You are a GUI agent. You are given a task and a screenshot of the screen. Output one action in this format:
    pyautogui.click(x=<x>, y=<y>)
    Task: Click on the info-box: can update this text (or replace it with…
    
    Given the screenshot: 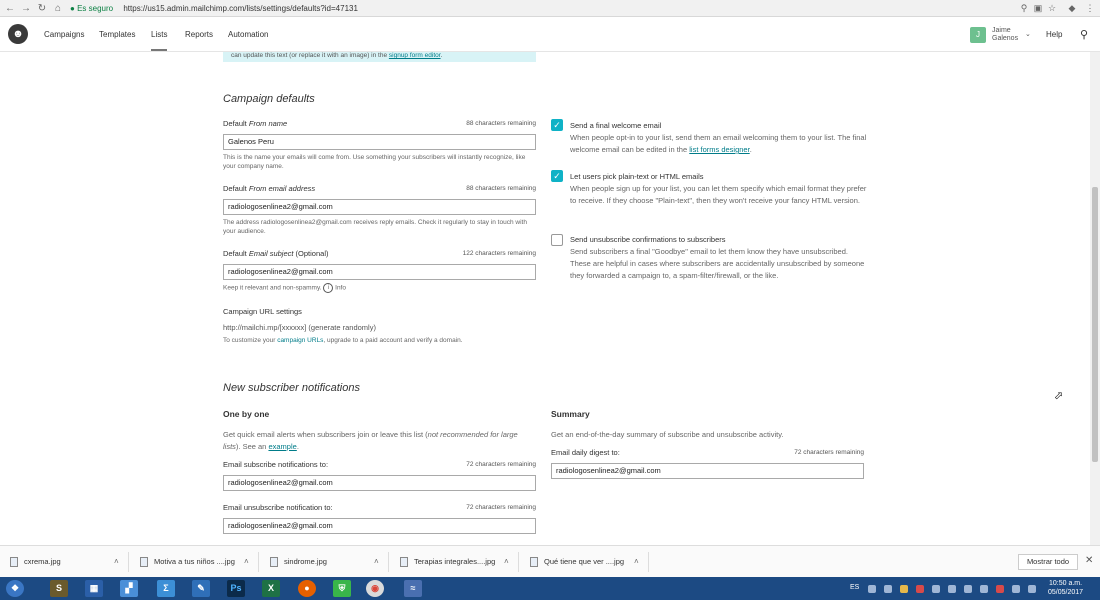 What is the action you would take?
    pyautogui.click(x=379, y=57)
    